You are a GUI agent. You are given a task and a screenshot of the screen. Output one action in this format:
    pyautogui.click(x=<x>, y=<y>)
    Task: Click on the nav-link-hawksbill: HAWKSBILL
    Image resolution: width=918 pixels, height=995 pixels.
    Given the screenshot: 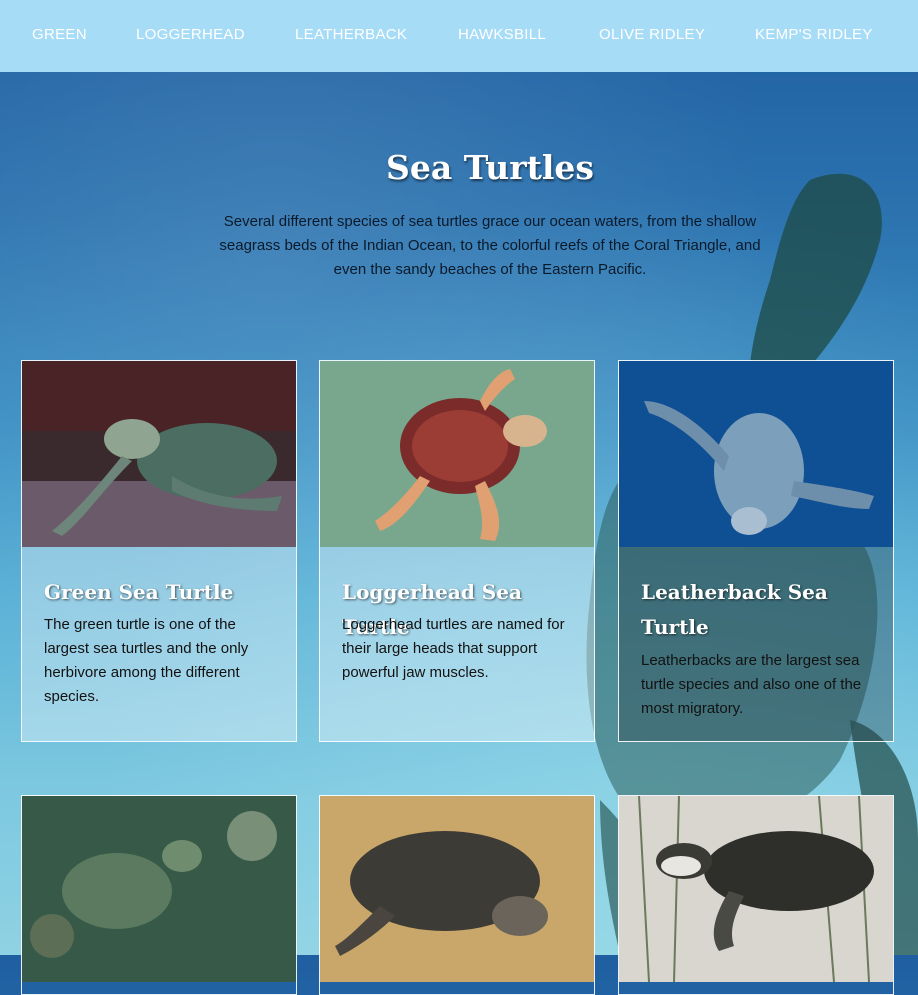 What is the action you would take?
    pyautogui.click(x=502, y=34)
    